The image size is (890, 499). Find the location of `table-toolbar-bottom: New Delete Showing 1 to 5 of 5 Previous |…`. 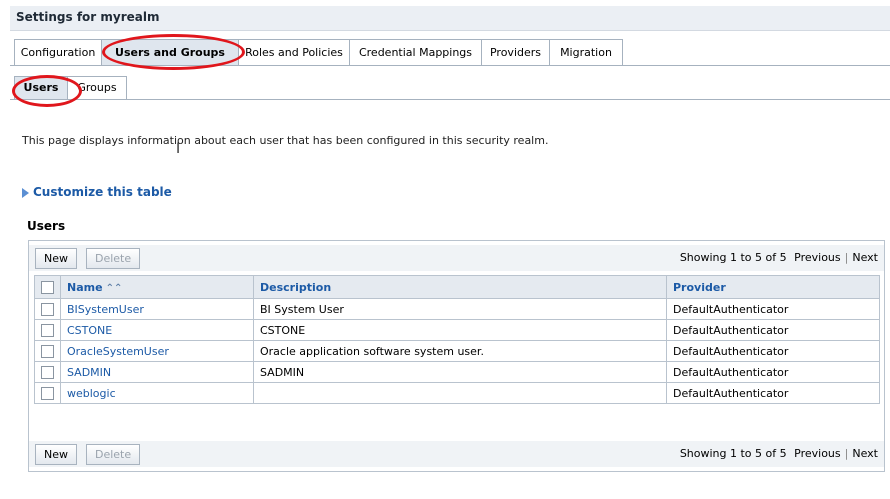

table-toolbar-bottom: New Delete Showing 1 to 5 of 5 Previous |… is located at coordinates (456, 454).